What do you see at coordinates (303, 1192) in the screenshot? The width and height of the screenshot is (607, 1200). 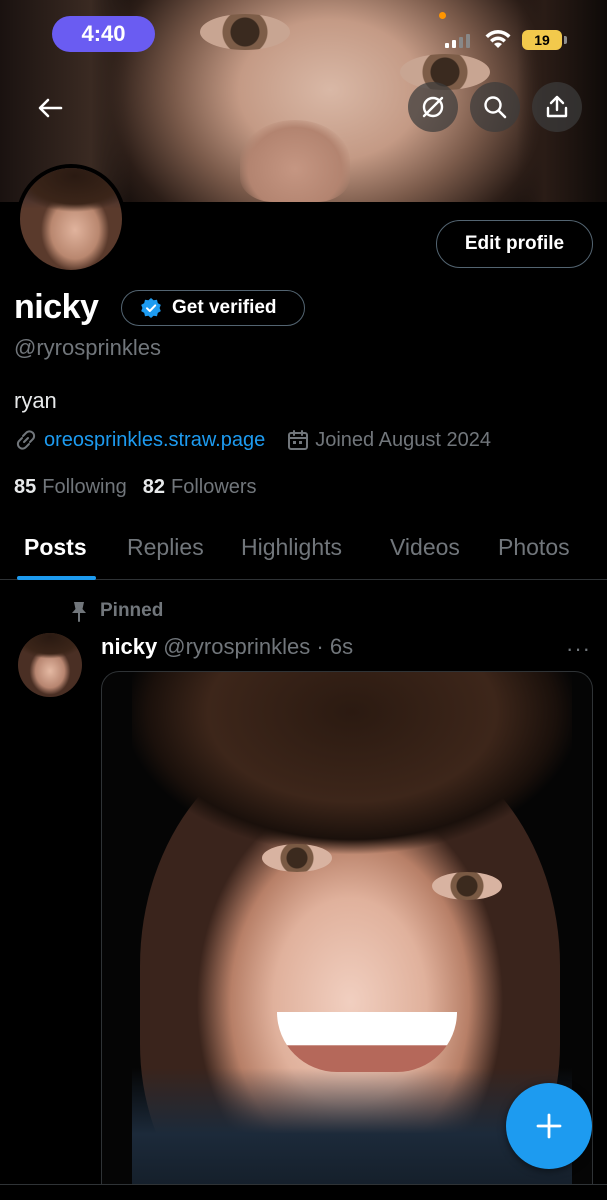 I see `bottom-nav-edge` at bounding box center [303, 1192].